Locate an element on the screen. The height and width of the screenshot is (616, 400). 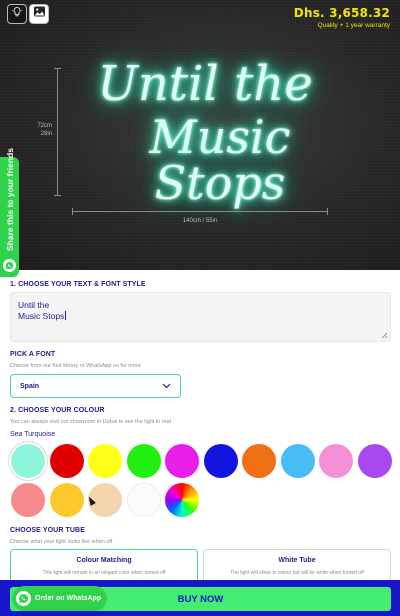
buy-now-label: BUY NOW is located at coordinates (200, 599).